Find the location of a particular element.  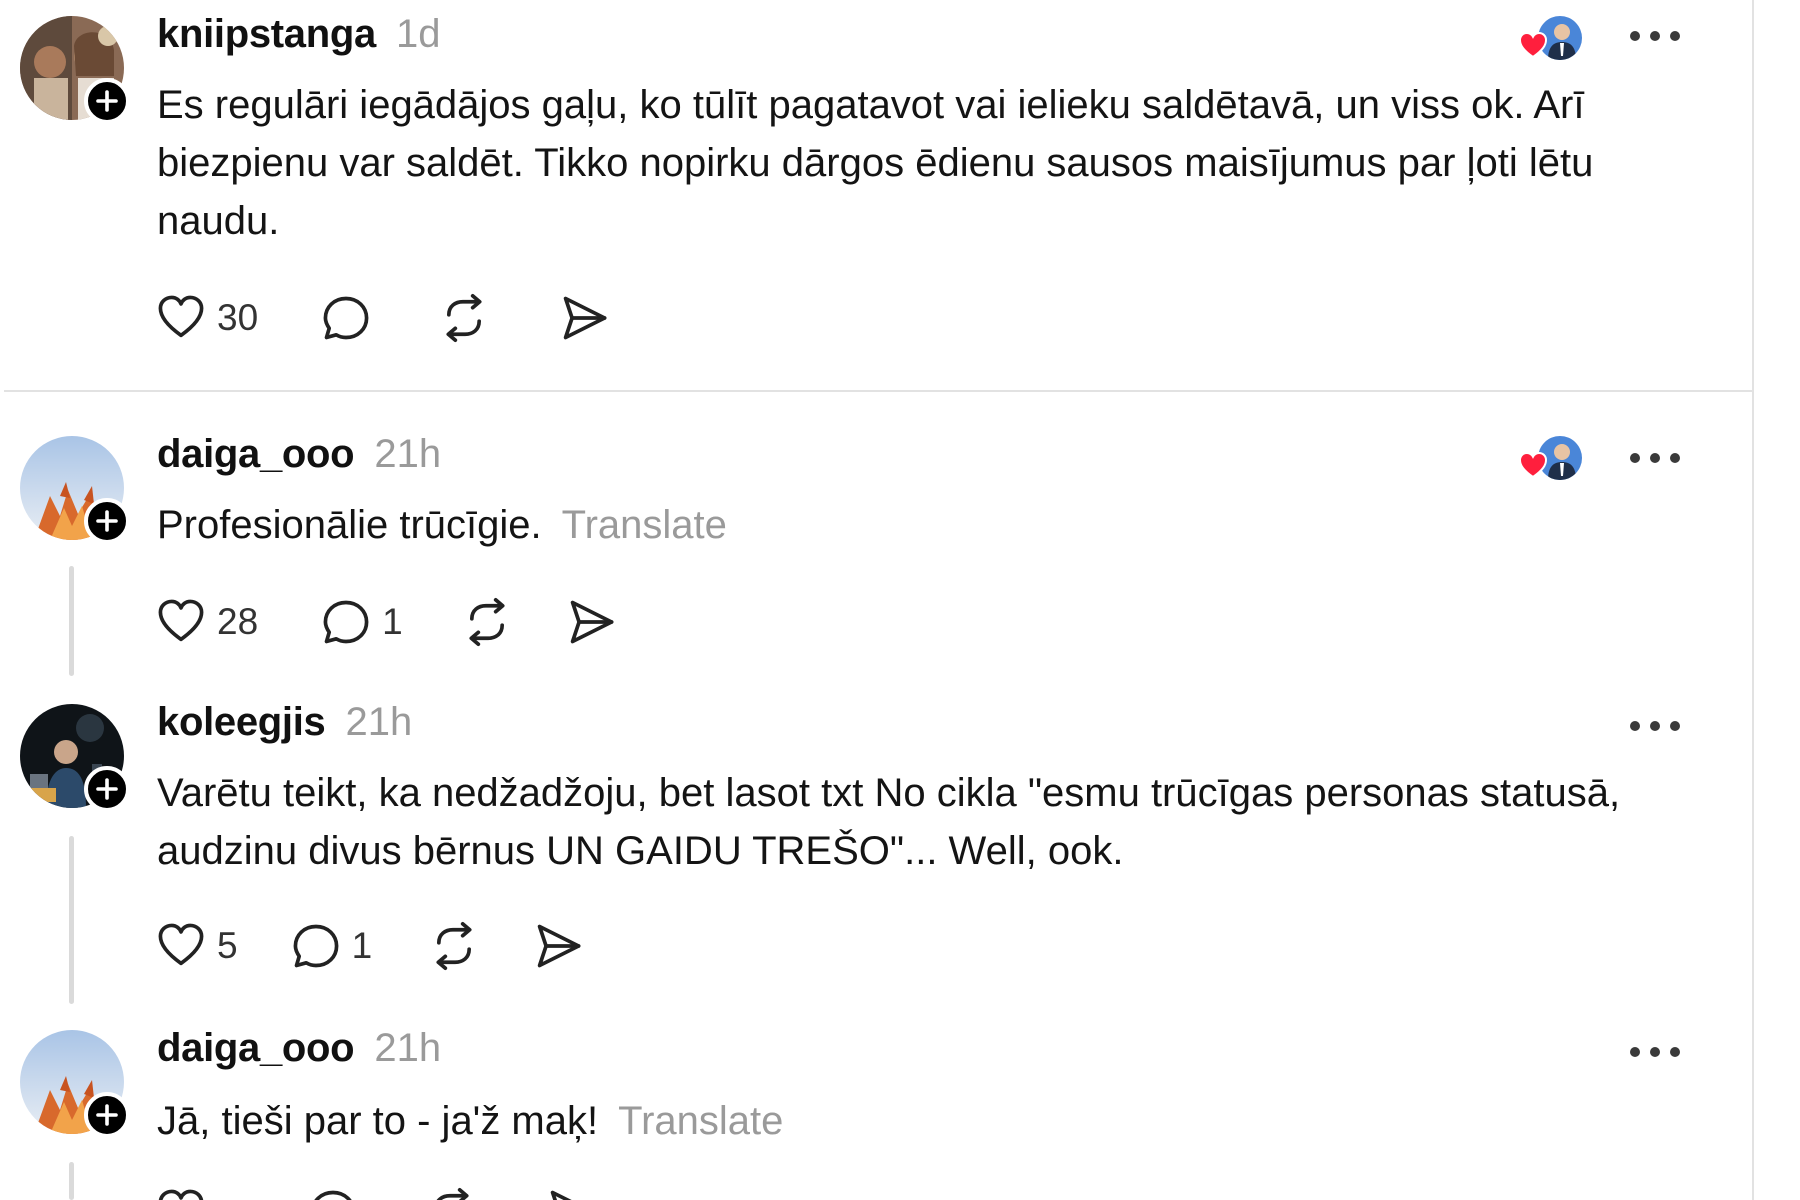

column-border is located at coordinates (1753, 600).